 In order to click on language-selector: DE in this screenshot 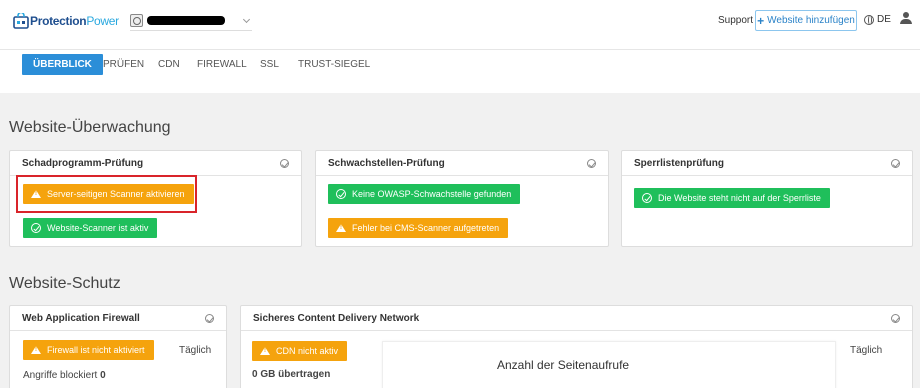, I will do `click(877, 19)`.